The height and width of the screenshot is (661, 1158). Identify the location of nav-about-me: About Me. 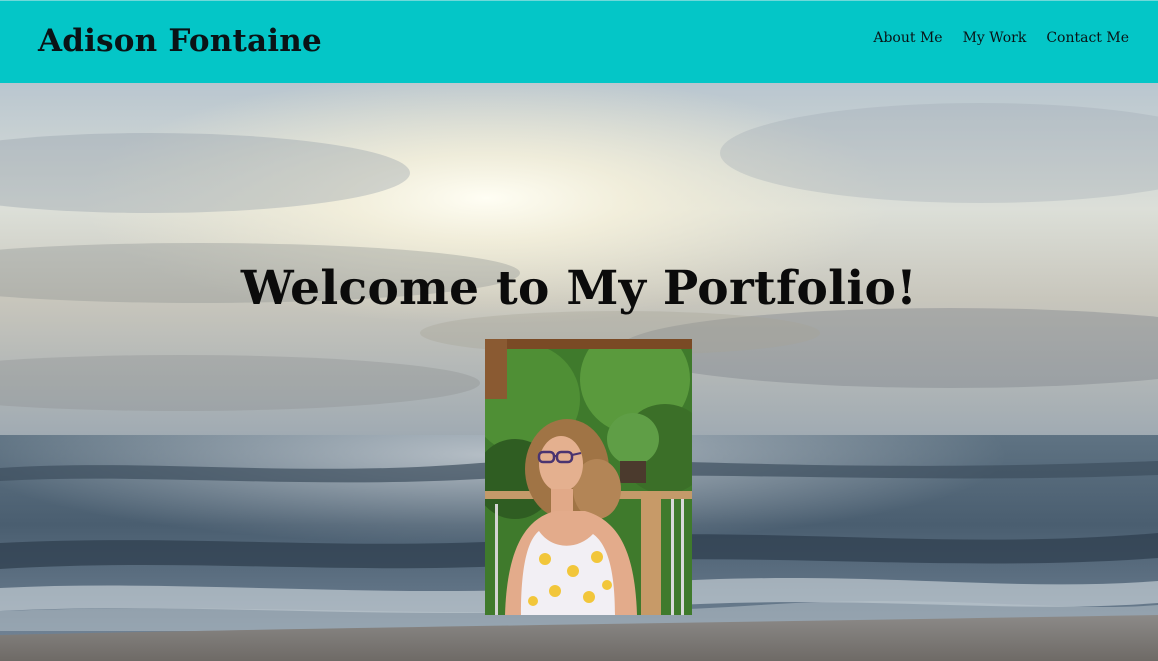
(907, 38).